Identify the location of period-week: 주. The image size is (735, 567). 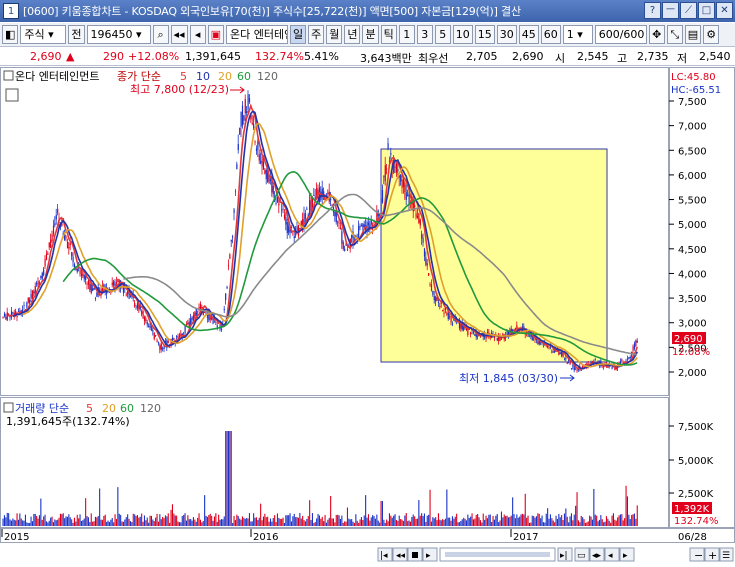
(316, 34).